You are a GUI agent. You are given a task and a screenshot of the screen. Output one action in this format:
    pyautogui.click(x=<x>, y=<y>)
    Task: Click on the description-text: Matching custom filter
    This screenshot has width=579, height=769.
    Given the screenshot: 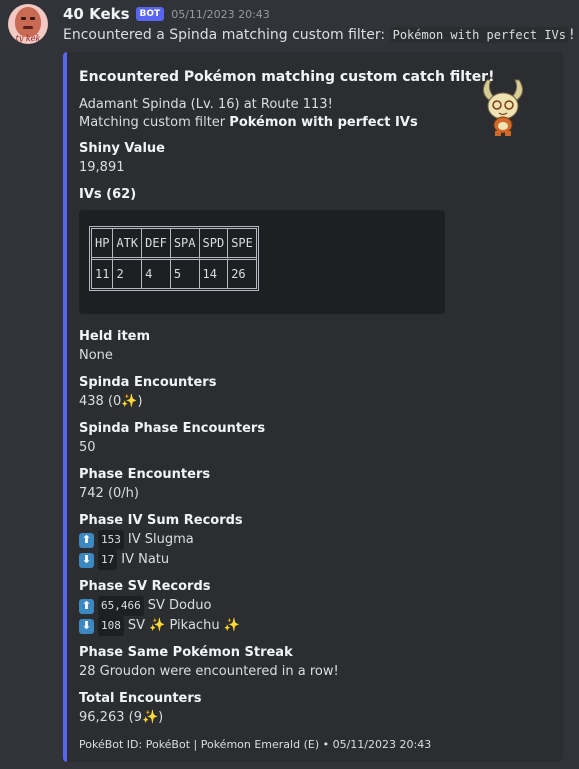 What is the action you would take?
    pyautogui.click(x=152, y=122)
    